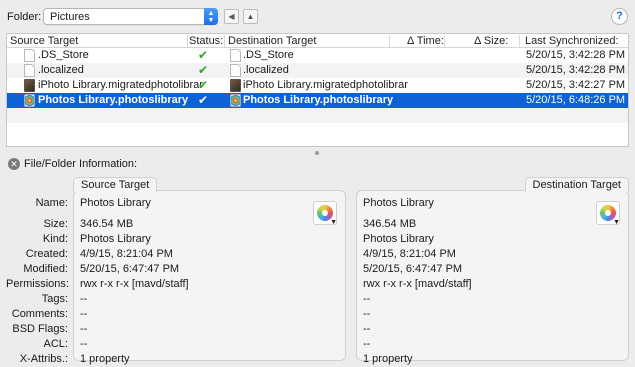  I want to click on destination-bsd-flags: --, so click(367, 329).